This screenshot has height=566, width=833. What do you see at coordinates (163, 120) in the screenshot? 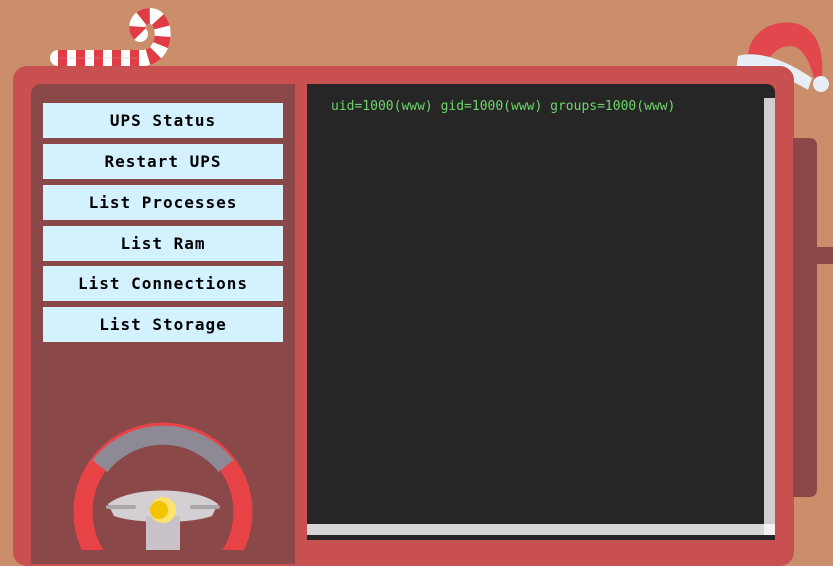
I see `ups-status-button: UPS Status` at bounding box center [163, 120].